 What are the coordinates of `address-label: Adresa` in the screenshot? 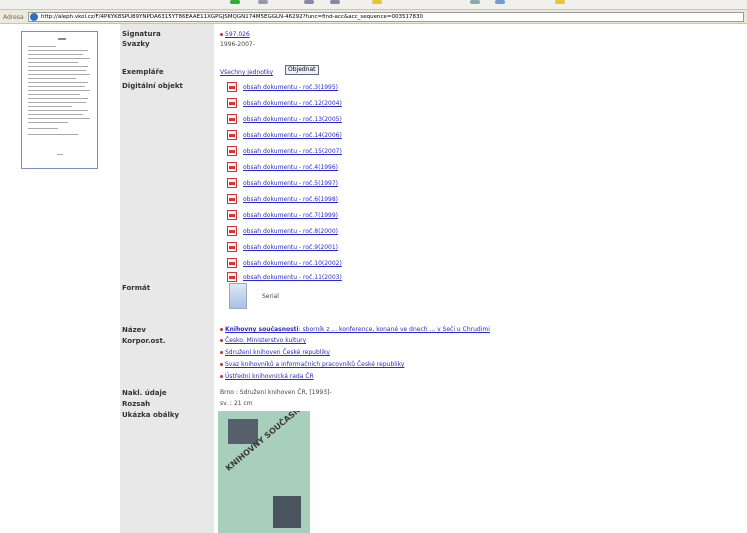 It's located at (13, 17).